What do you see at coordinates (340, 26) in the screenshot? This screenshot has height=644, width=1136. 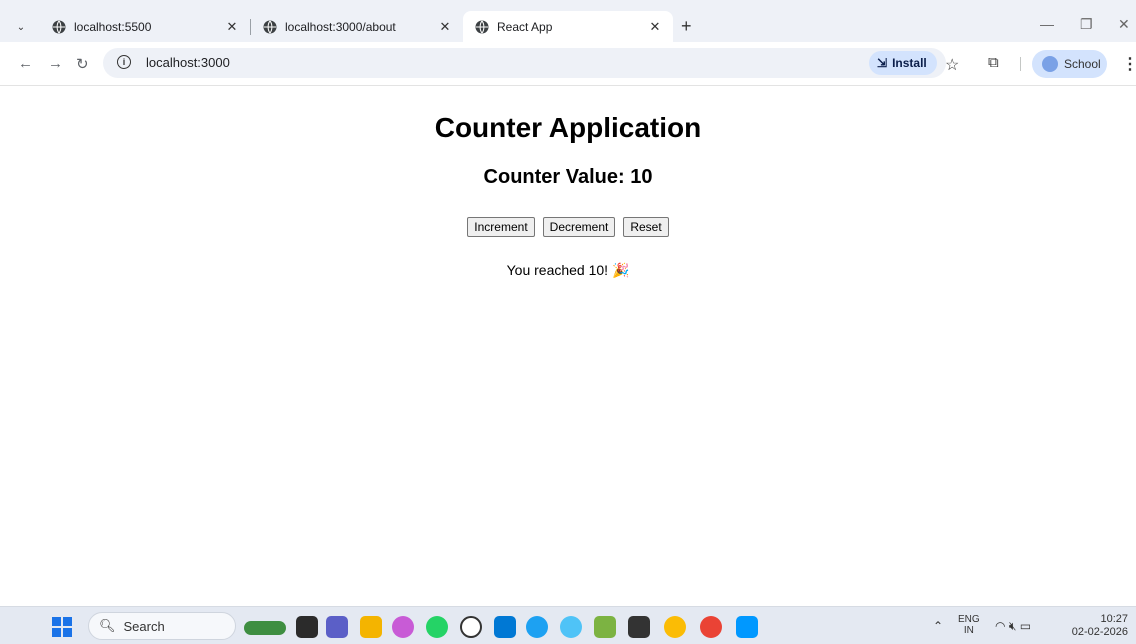 I see `tab-title: localhost:3000/about` at bounding box center [340, 26].